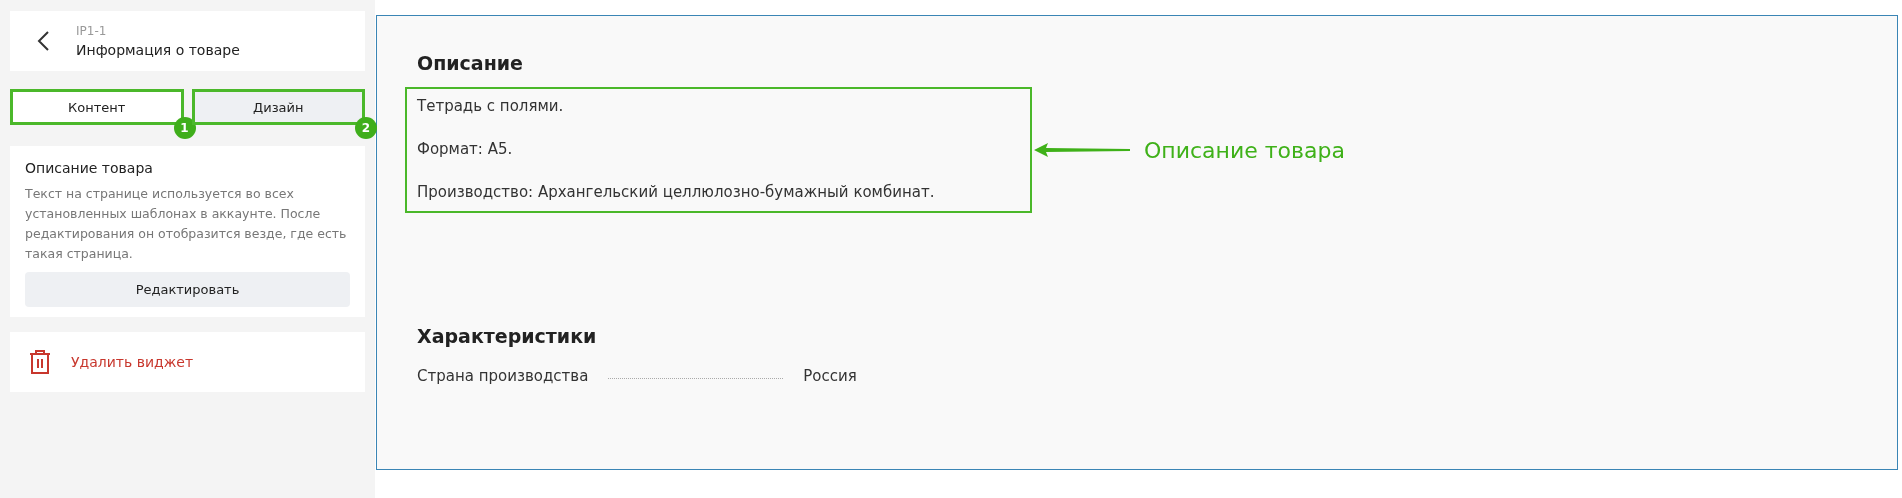 The height and width of the screenshot is (498, 1902). I want to click on edit-button: Редактировать, so click(187, 289).